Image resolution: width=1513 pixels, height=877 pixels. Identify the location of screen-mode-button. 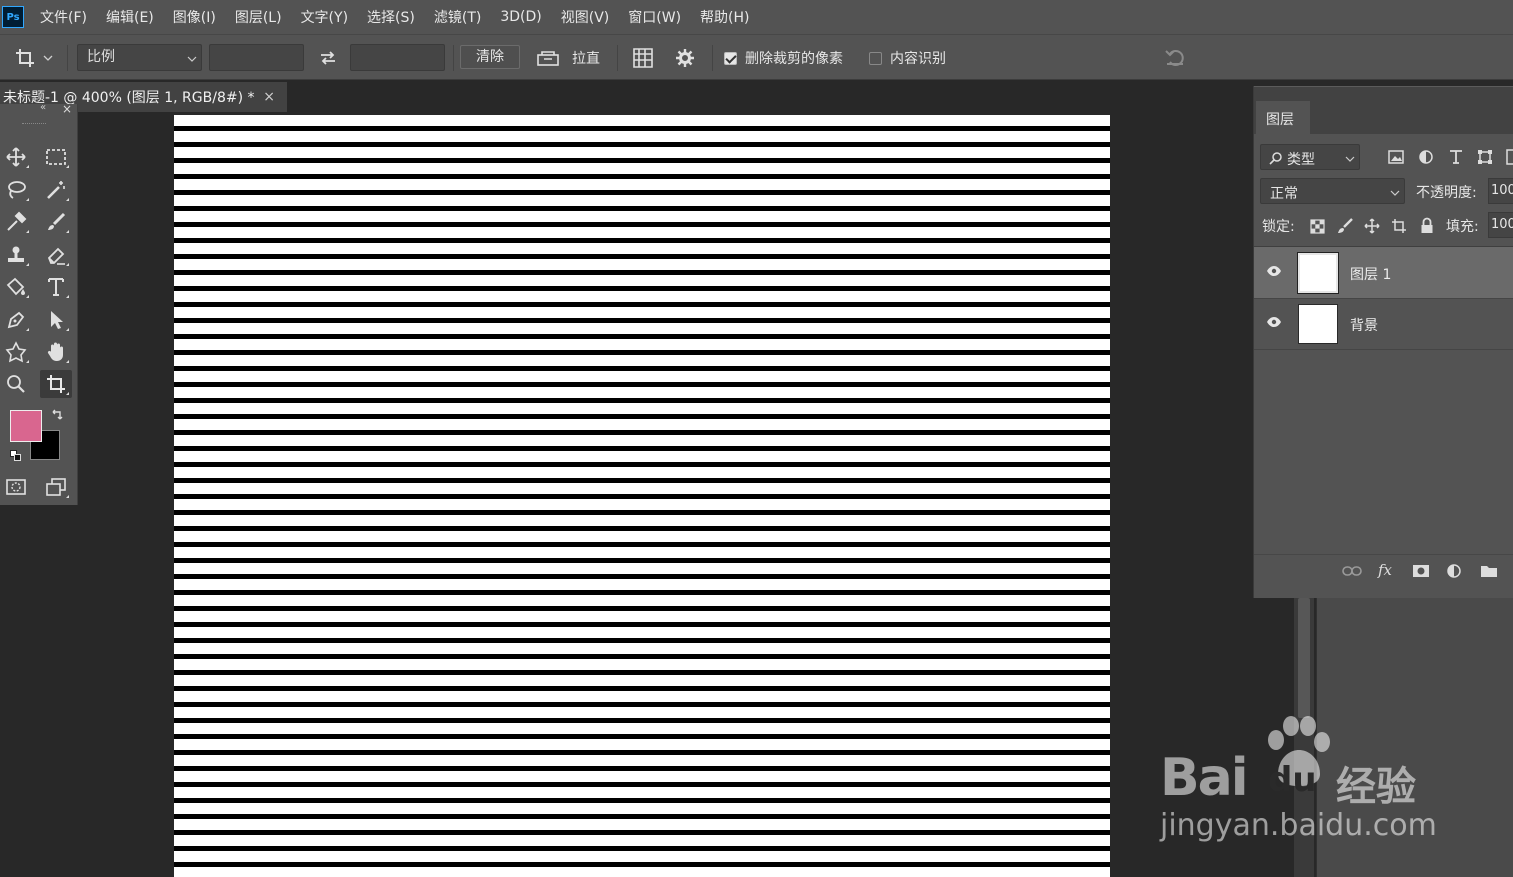
(56, 487).